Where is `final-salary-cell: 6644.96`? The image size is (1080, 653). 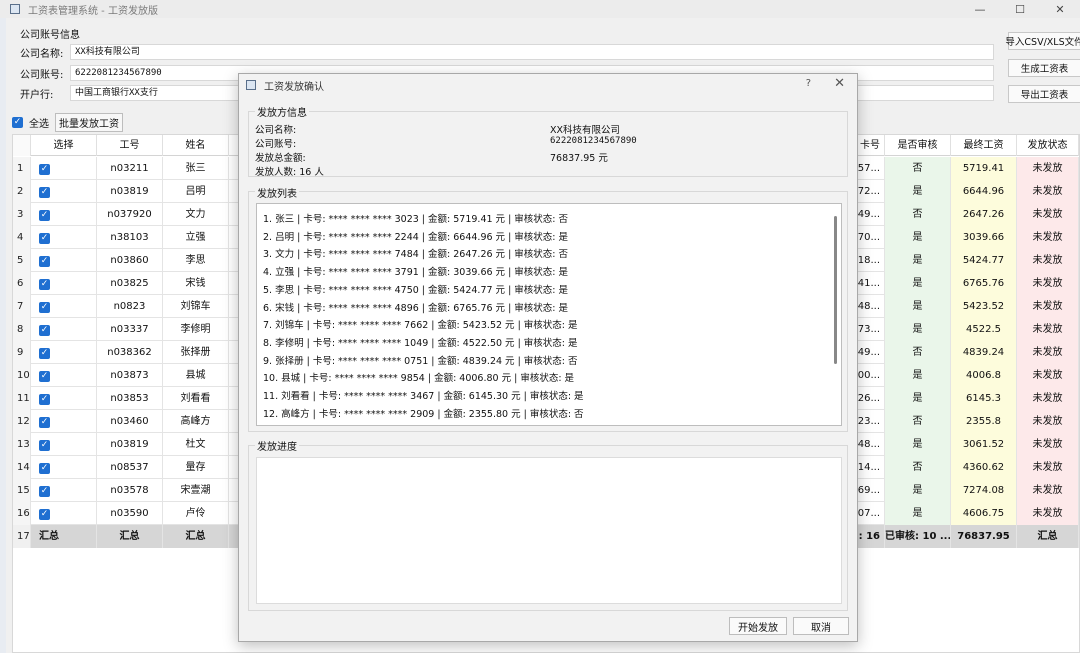
final-salary-cell: 6644.96 is located at coordinates (984, 191).